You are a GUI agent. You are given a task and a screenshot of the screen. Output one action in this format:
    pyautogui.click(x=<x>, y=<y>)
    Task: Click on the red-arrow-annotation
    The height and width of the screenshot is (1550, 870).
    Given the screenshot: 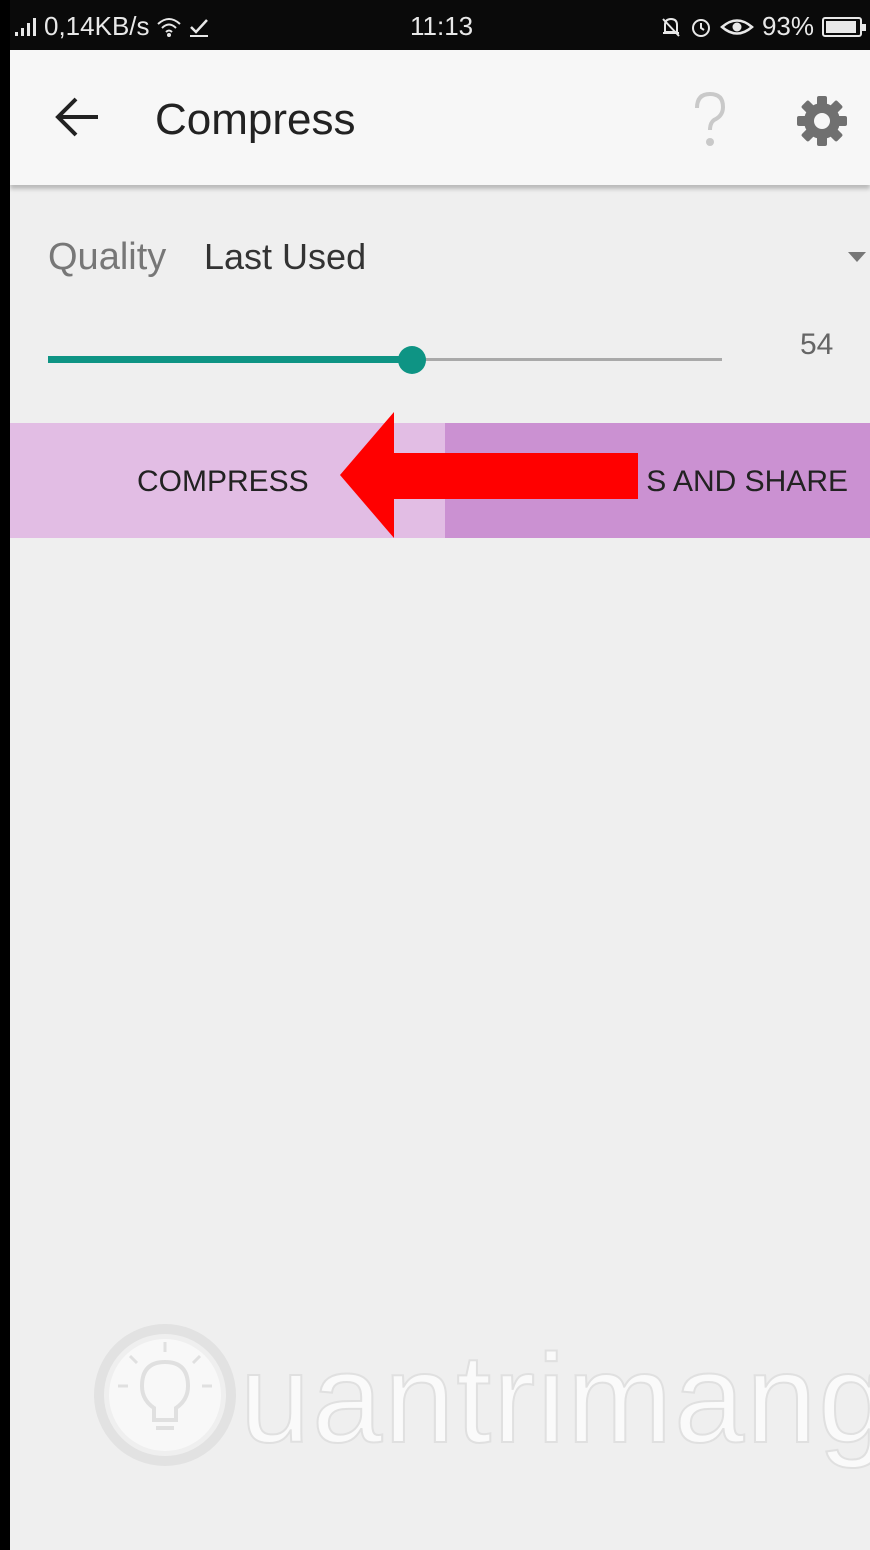 What is the action you would take?
    pyautogui.click(x=489, y=475)
    